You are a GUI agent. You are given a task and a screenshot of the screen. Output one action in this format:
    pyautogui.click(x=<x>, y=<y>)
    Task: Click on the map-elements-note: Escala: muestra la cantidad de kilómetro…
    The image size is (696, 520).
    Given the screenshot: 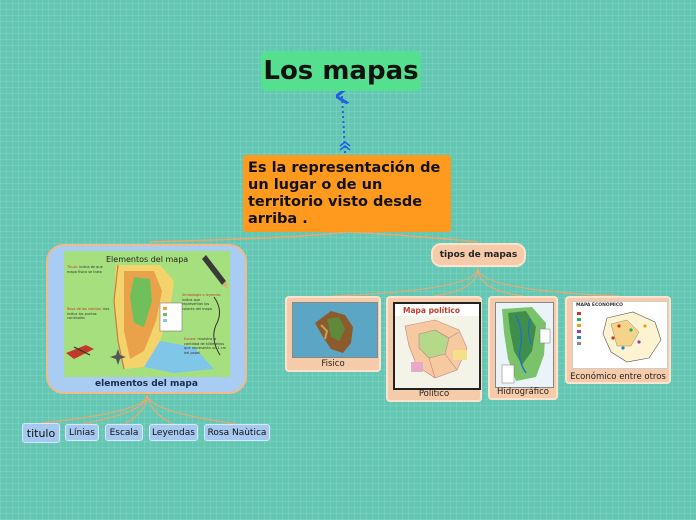 What is the action you would take?
    pyautogui.click(x=206, y=346)
    